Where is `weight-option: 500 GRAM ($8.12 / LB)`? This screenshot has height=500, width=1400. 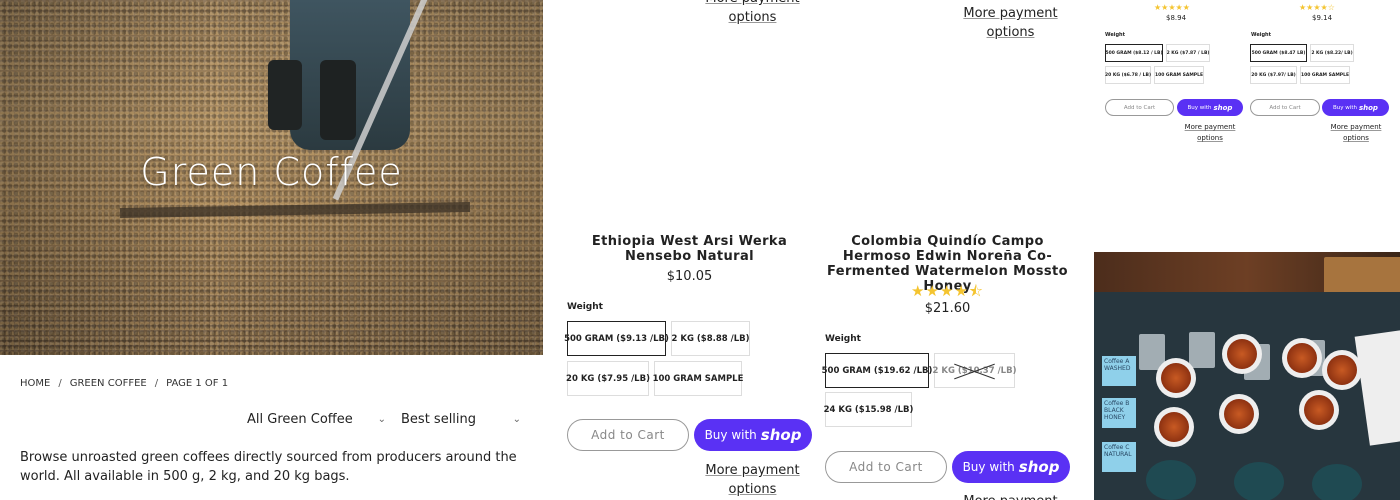 weight-option: 500 GRAM ($8.12 / LB) is located at coordinates (1134, 53).